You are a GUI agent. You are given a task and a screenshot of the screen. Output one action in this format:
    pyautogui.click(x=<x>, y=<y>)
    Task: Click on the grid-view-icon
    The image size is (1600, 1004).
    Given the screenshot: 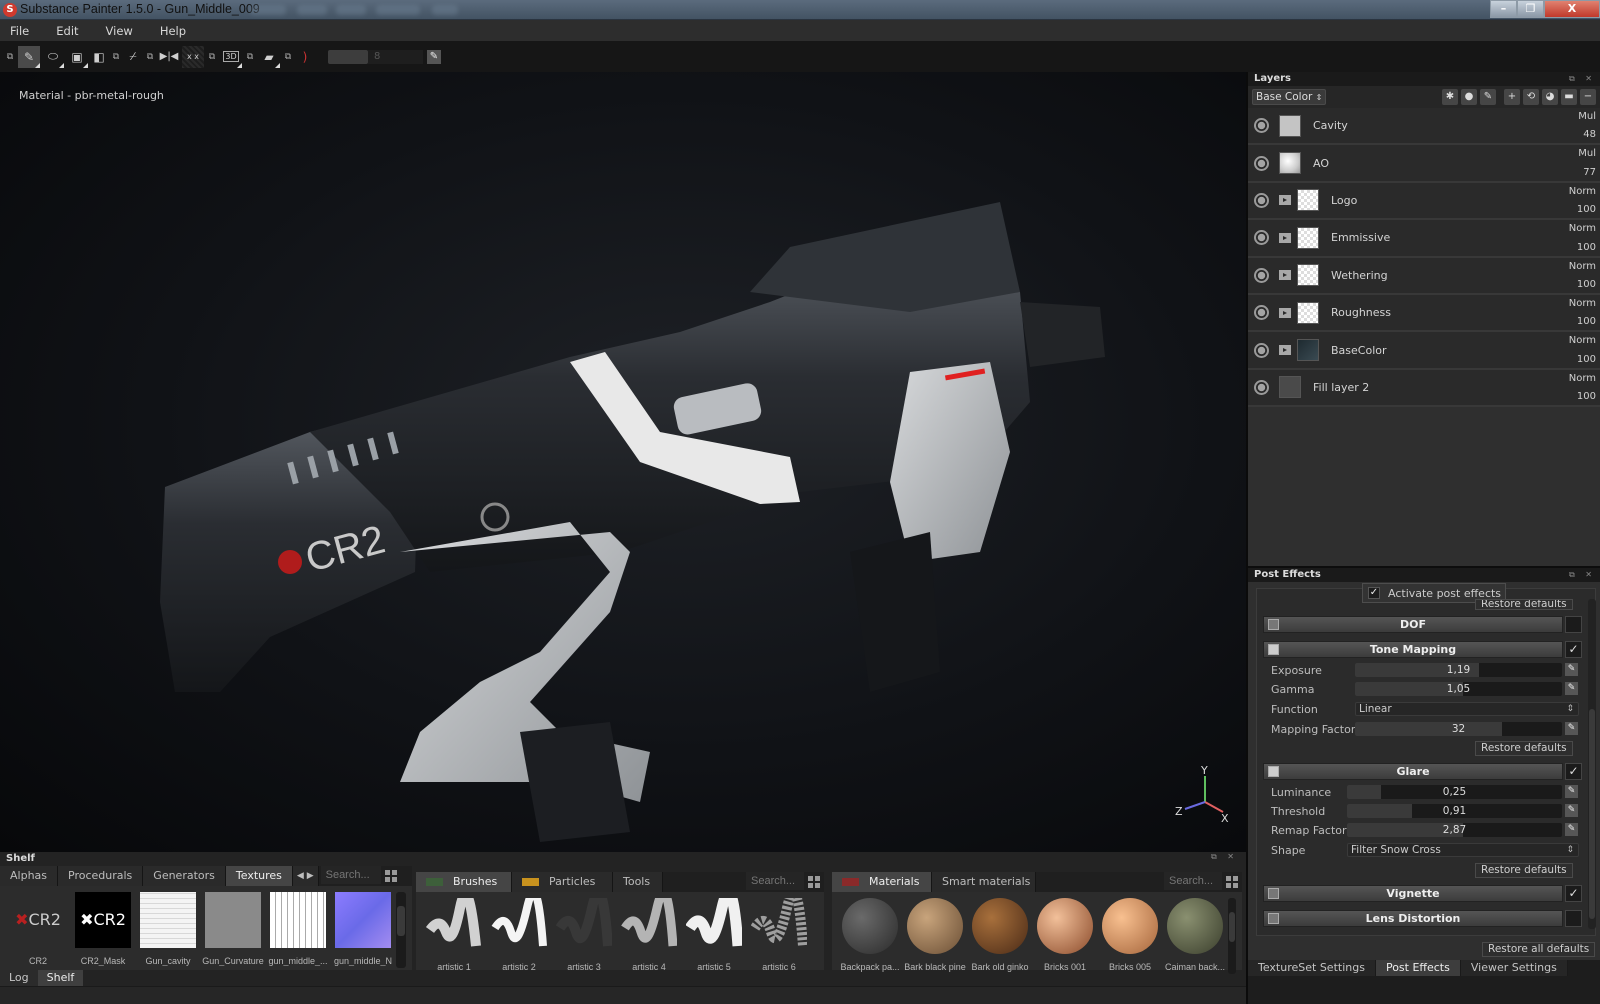 What is the action you would take?
    pyautogui.click(x=814, y=882)
    